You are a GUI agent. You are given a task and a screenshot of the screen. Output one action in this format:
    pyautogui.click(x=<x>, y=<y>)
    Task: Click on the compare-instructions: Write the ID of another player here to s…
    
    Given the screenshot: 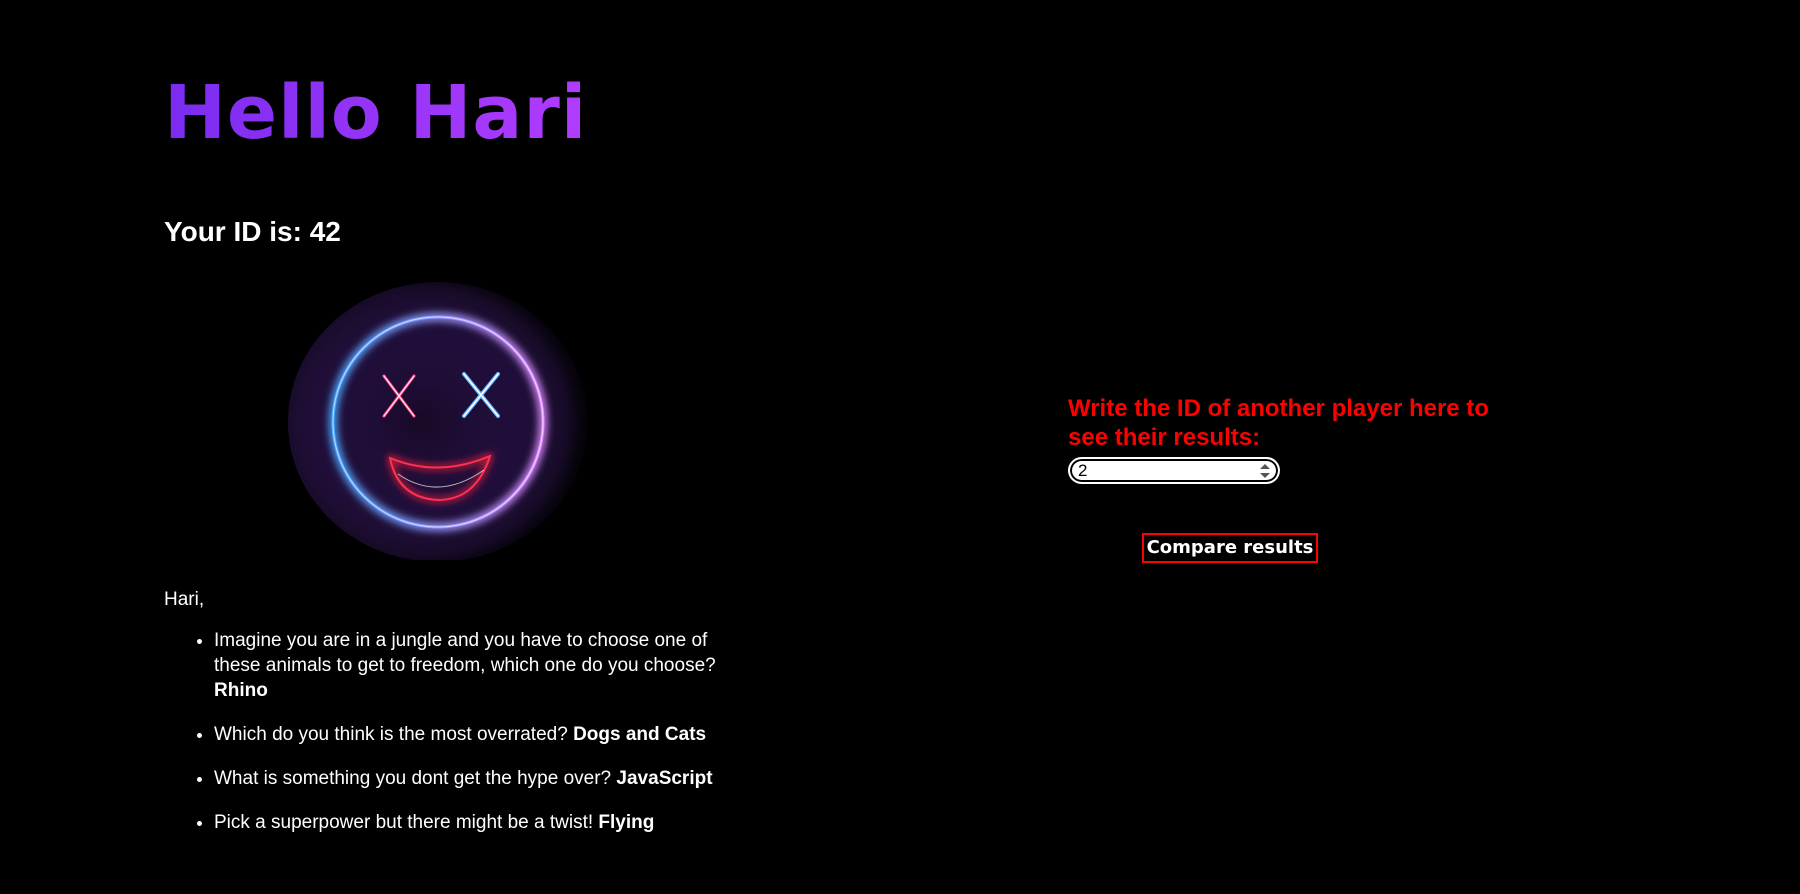 What is the action you would take?
    pyautogui.click(x=1278, y=423)
    